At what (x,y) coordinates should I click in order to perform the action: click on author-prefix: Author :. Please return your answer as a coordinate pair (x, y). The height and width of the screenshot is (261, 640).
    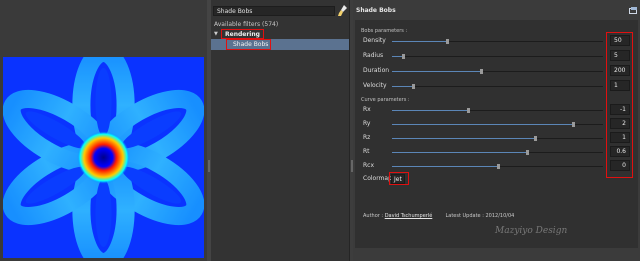
    Looking at the image, I should click on (373, 216).